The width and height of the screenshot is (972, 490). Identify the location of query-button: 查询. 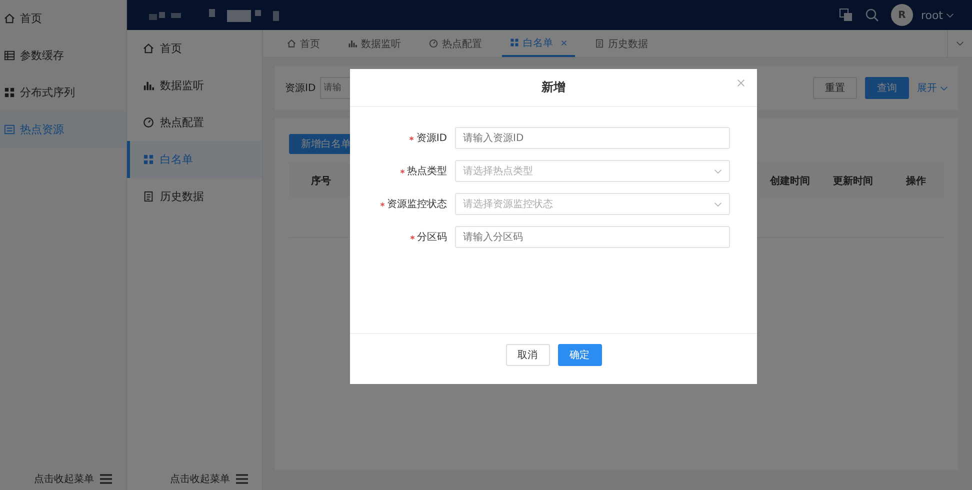
(887, 88).